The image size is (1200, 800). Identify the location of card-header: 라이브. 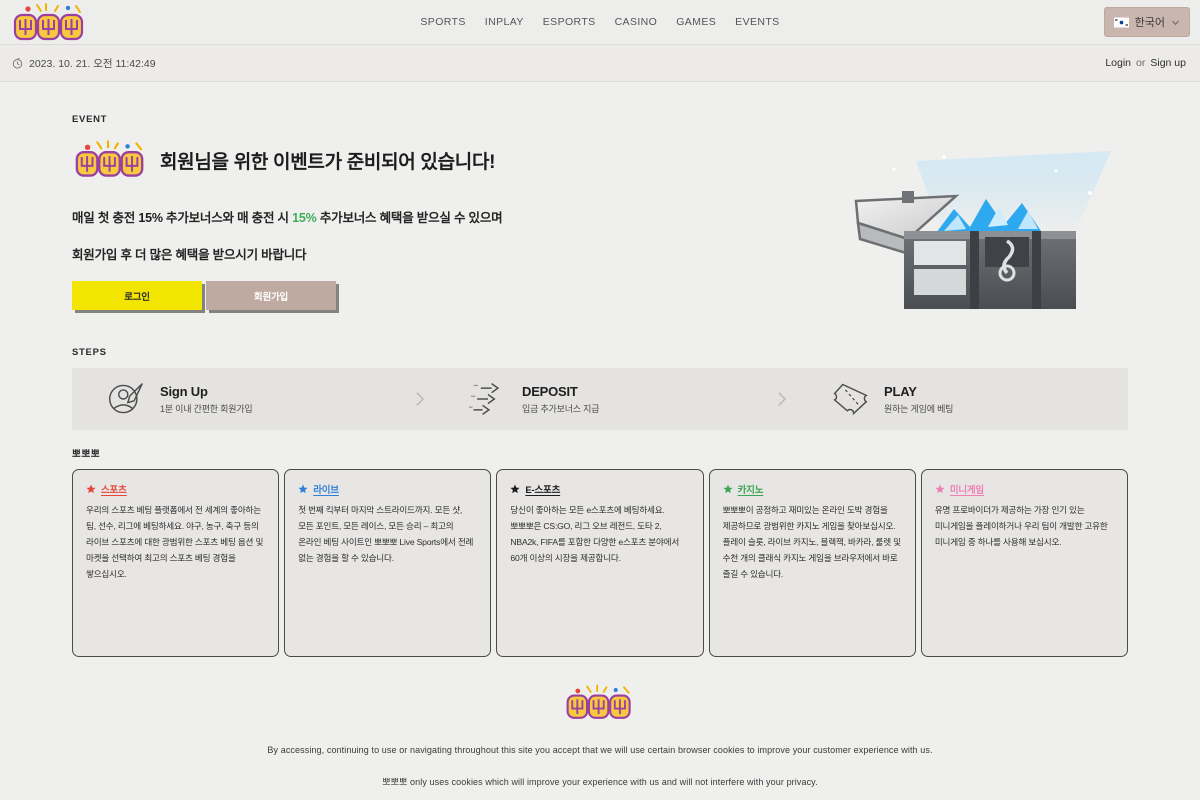
(387, 489).